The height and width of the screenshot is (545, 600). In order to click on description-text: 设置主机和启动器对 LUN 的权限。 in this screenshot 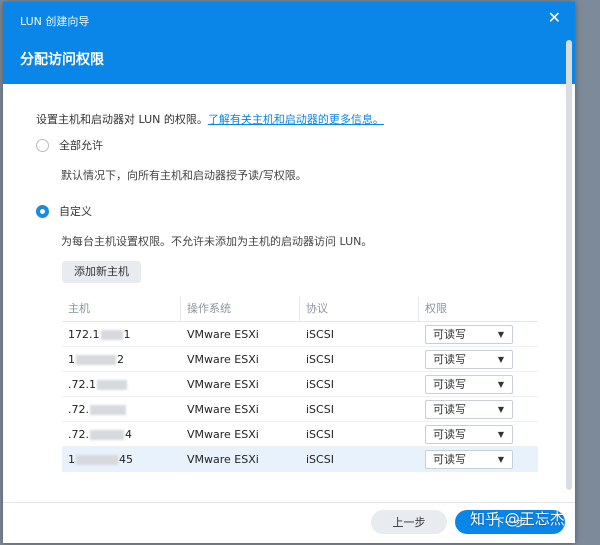, I will do `click(122, 119)`.